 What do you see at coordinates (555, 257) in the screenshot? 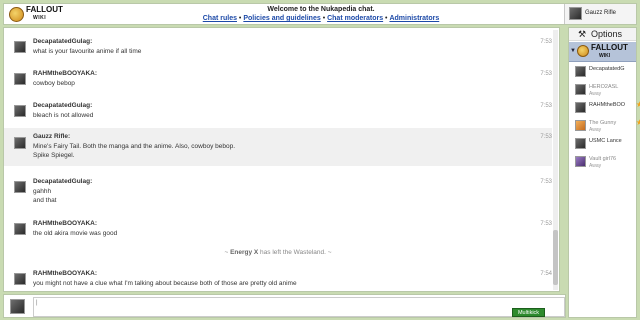
I see `scrollbar-thumb` at bounding box center [555, 257].